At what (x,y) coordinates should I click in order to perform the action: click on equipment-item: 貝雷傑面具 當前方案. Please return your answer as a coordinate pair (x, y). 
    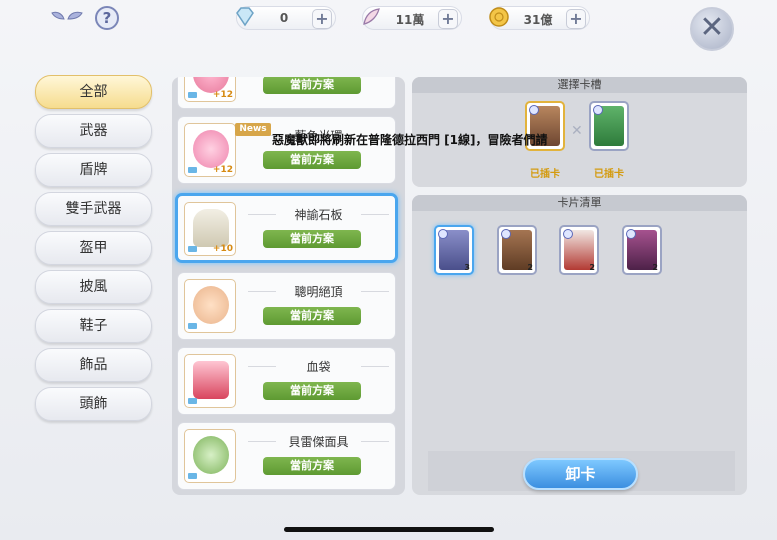
    Looking at the image, I should click on (286, 456).